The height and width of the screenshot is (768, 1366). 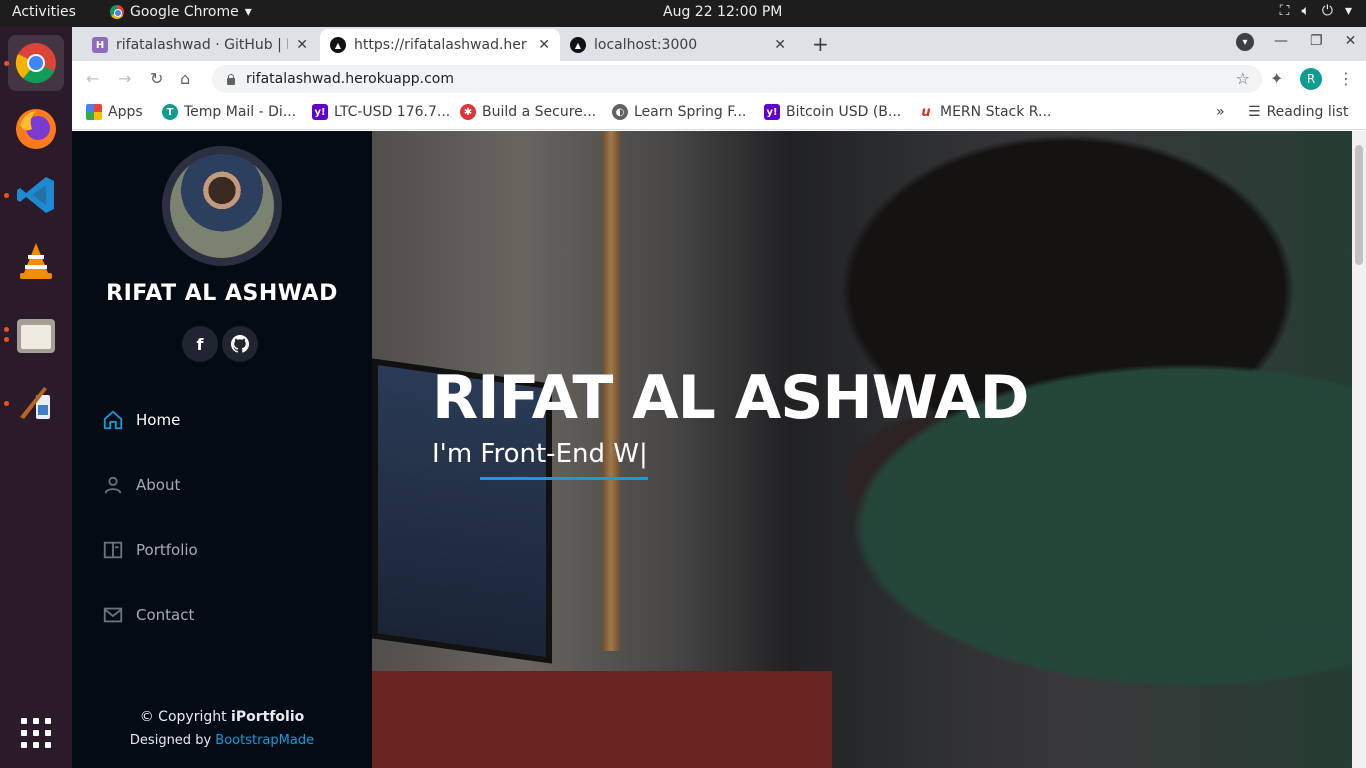 I want to click on dock, so click(x=36, y=397).